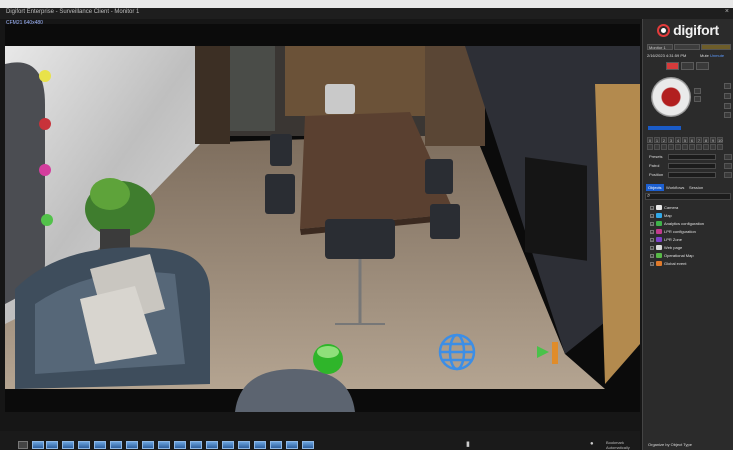 The width and height of the screenshot is (733, 450). I want to click on tab-session: Session, so click(696, 187).